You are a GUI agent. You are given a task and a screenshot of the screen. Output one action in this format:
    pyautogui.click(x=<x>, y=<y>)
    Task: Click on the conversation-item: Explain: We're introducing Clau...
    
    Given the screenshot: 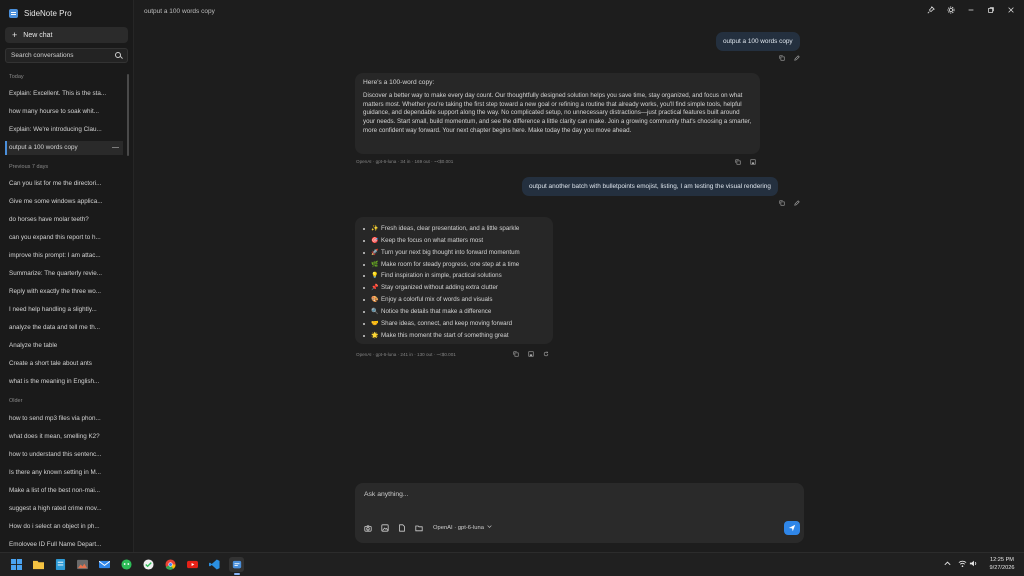 What is the action you would take?
    pyautogui.click(x=64, y=130)
    